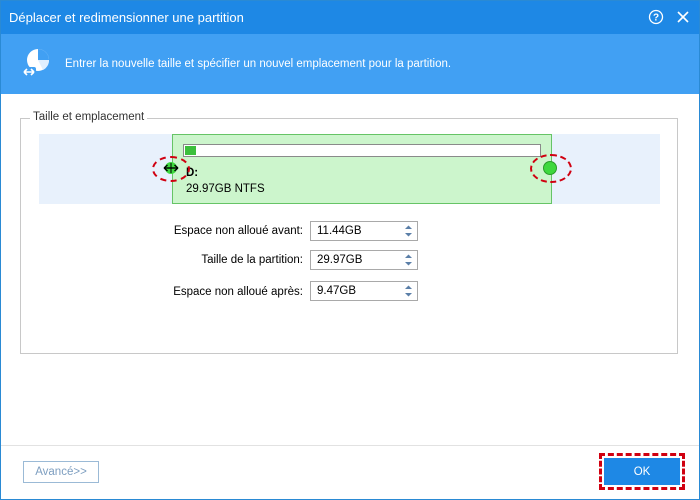  Describe the element at coordinates (364, 231) in the screenshot. I see `unallocated-before-input: 11.44GB` at that location.